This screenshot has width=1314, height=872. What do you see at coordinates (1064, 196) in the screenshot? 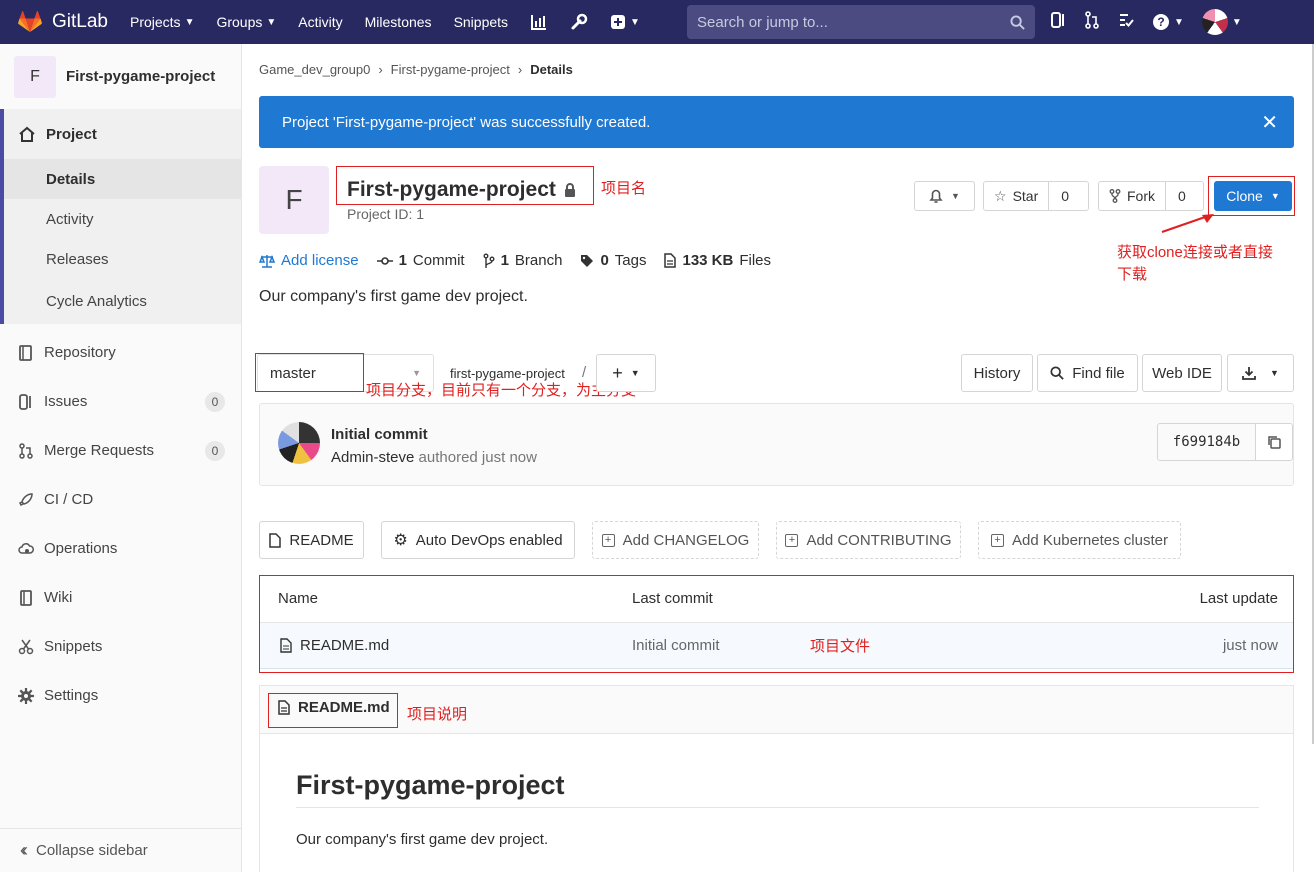
I see `star-count: 0` at bounding box center [1064, 196].